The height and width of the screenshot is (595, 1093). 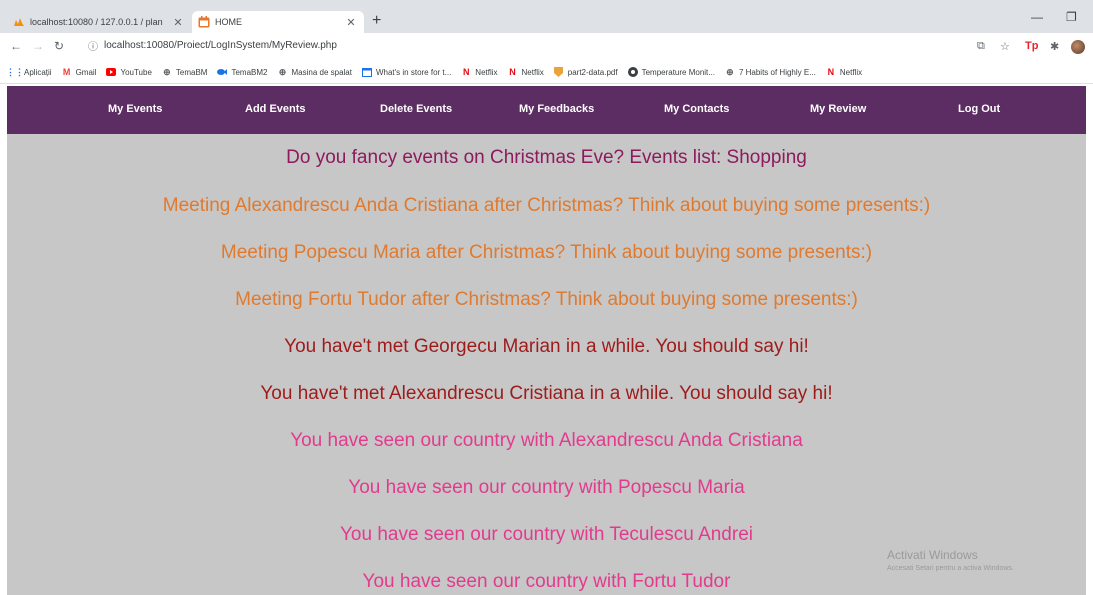 What do you see at coordinates (66, 72) in the screenshot?
I see `gmail-icon: M` at bounding box center [66, 72].